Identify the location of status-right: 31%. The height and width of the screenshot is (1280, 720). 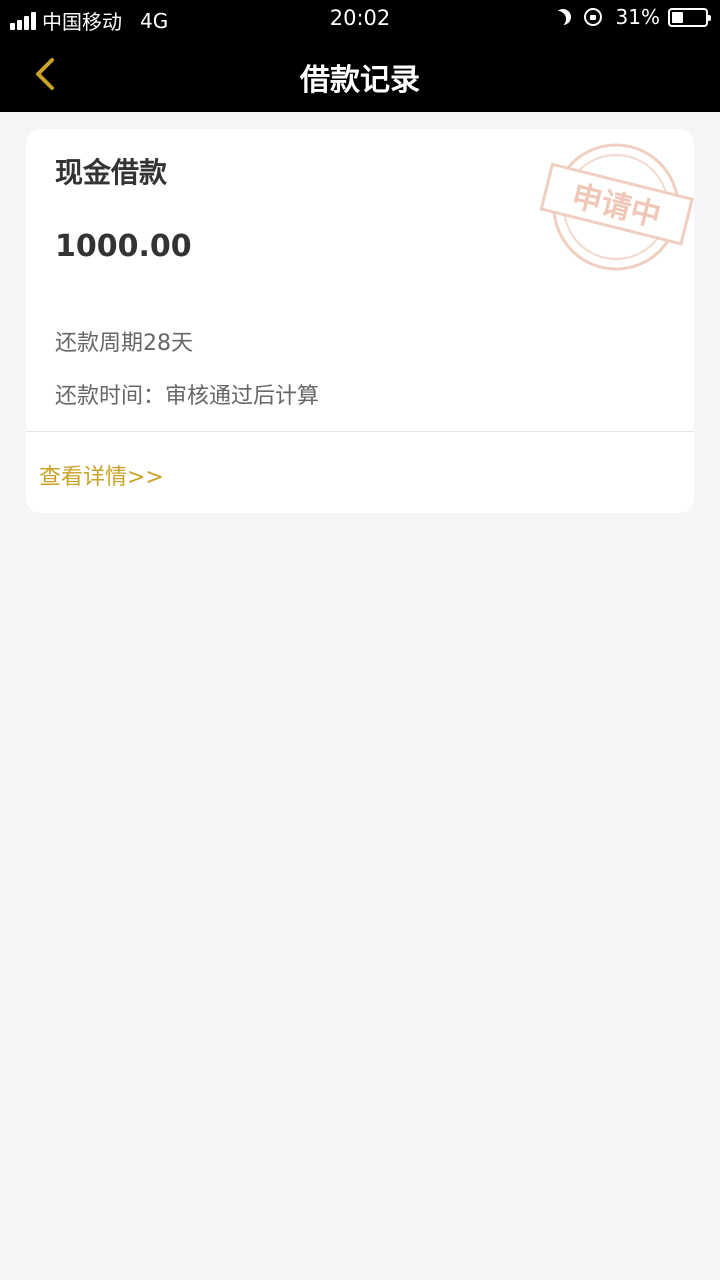
(632, 17).